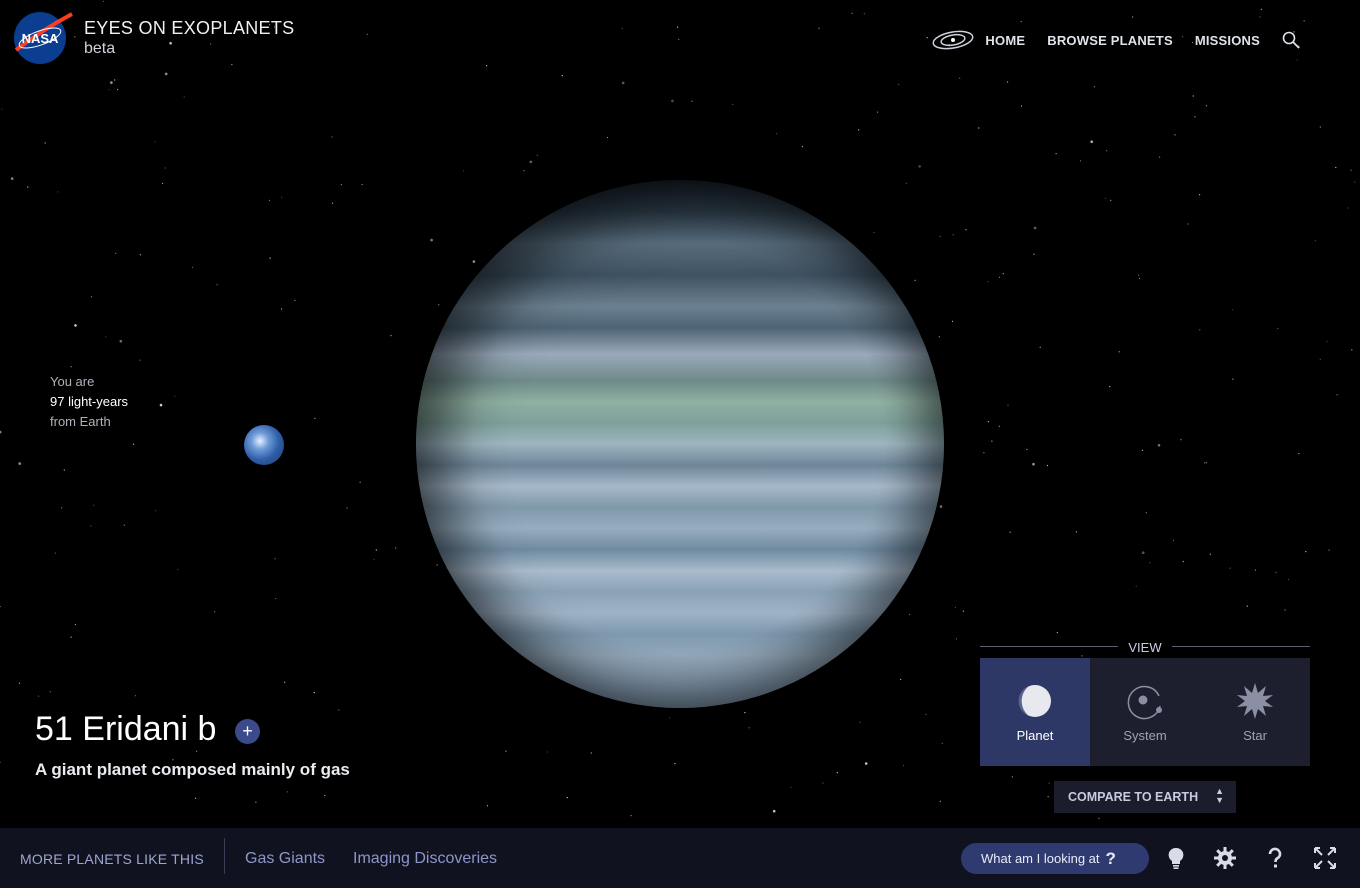 The height and width of the screenshot is (888, 1360). I want to click on compare-to-earth-select: COMPARE TO EARTH ▲ ▼, so click(1145, 797).